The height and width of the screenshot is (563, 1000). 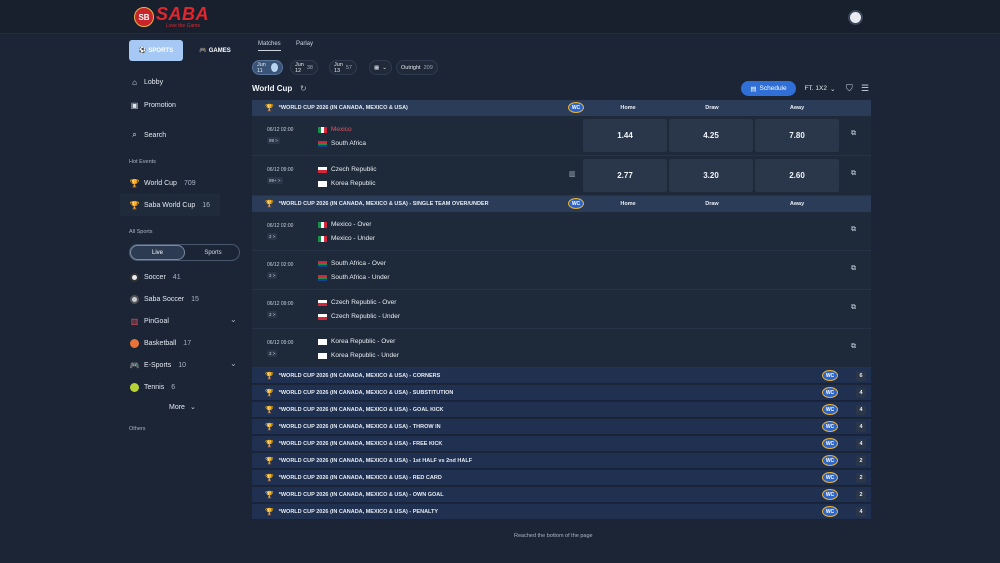 I want to click on date-count: 209, so click(x=428, y=67).